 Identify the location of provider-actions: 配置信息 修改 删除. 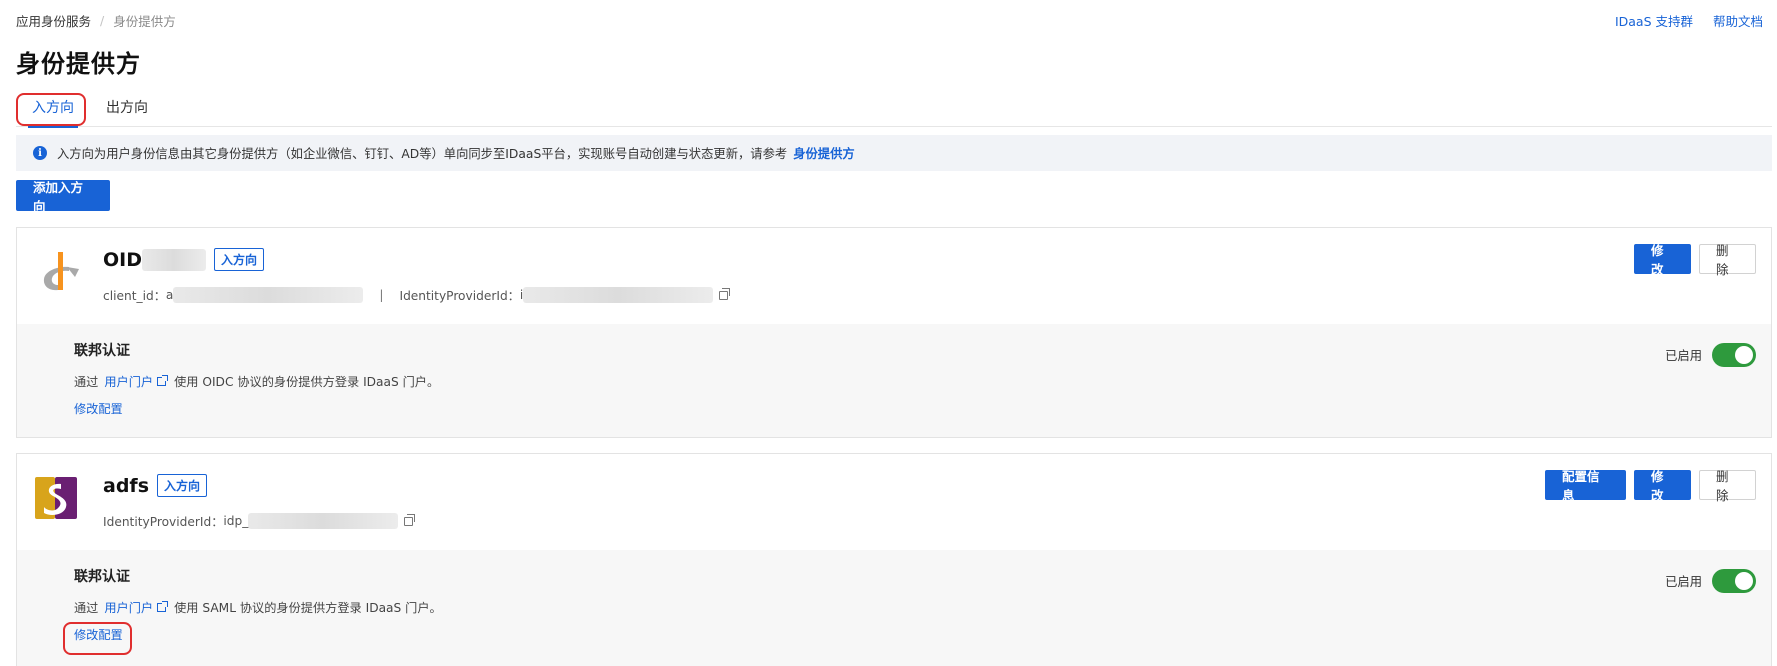
(1650, 486).